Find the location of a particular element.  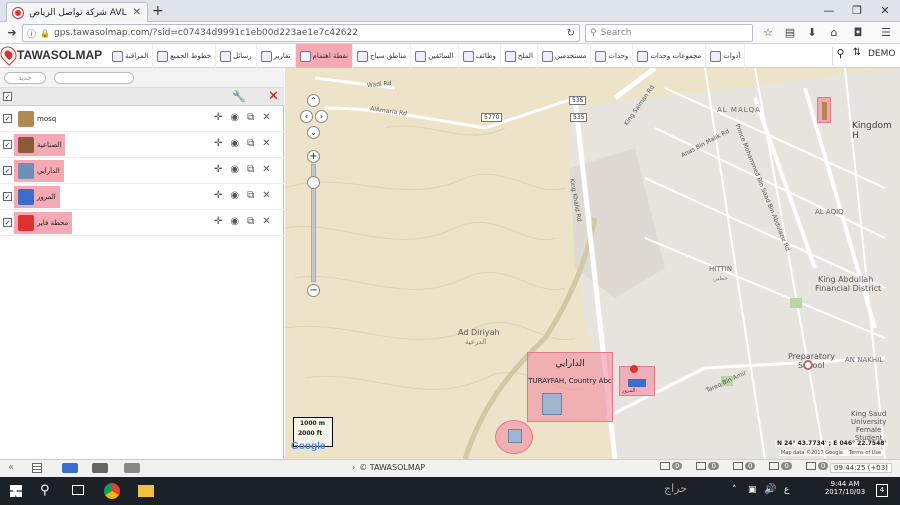

tab-close-icon: ✕ is located at coordinates (137, 12).